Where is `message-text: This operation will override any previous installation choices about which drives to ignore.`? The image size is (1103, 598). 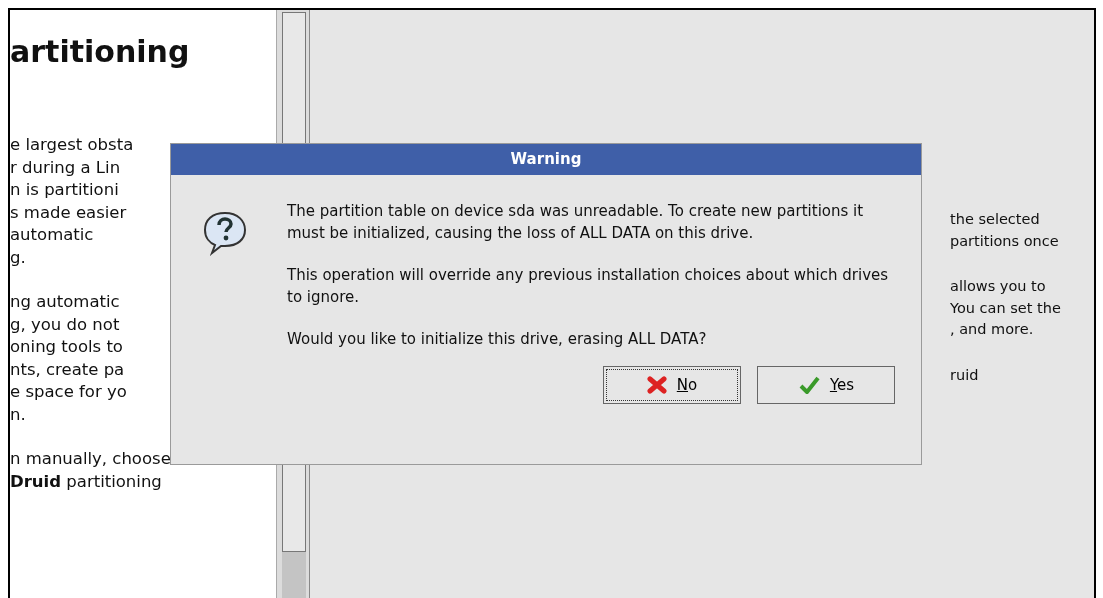
message-text: This operation will override any previous installation choices about which drives to ignore. is located at coordinates (588, 286).